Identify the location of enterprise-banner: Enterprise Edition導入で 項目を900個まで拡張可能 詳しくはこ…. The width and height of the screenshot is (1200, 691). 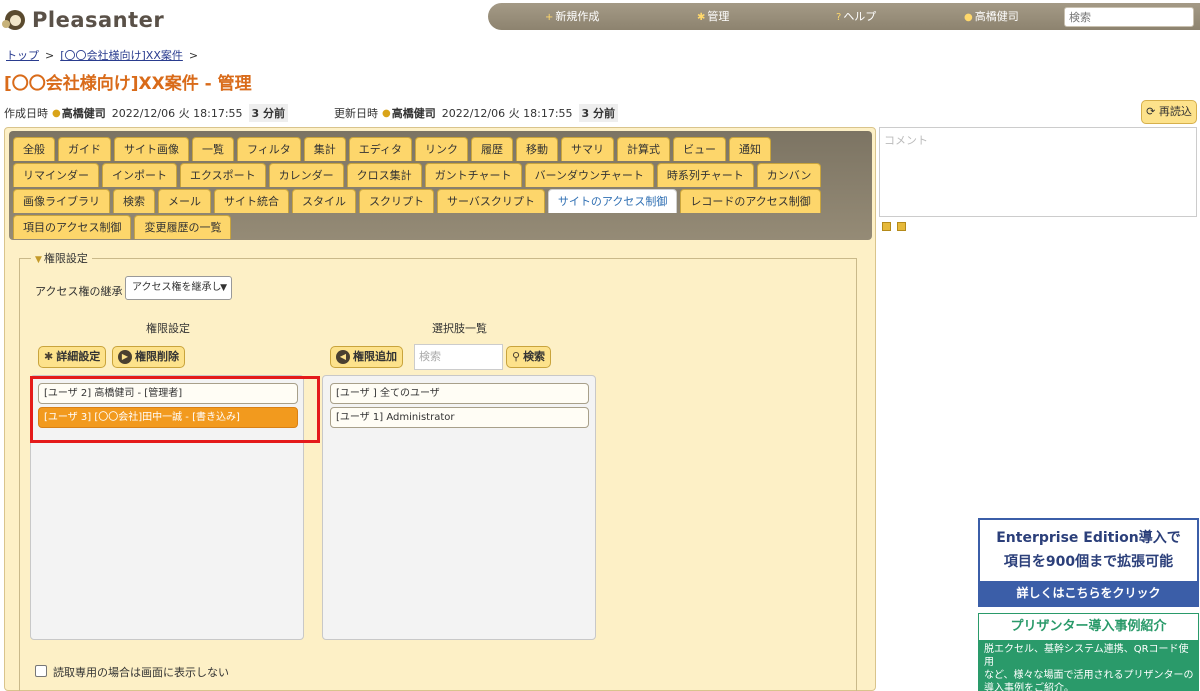
(1088, 562).